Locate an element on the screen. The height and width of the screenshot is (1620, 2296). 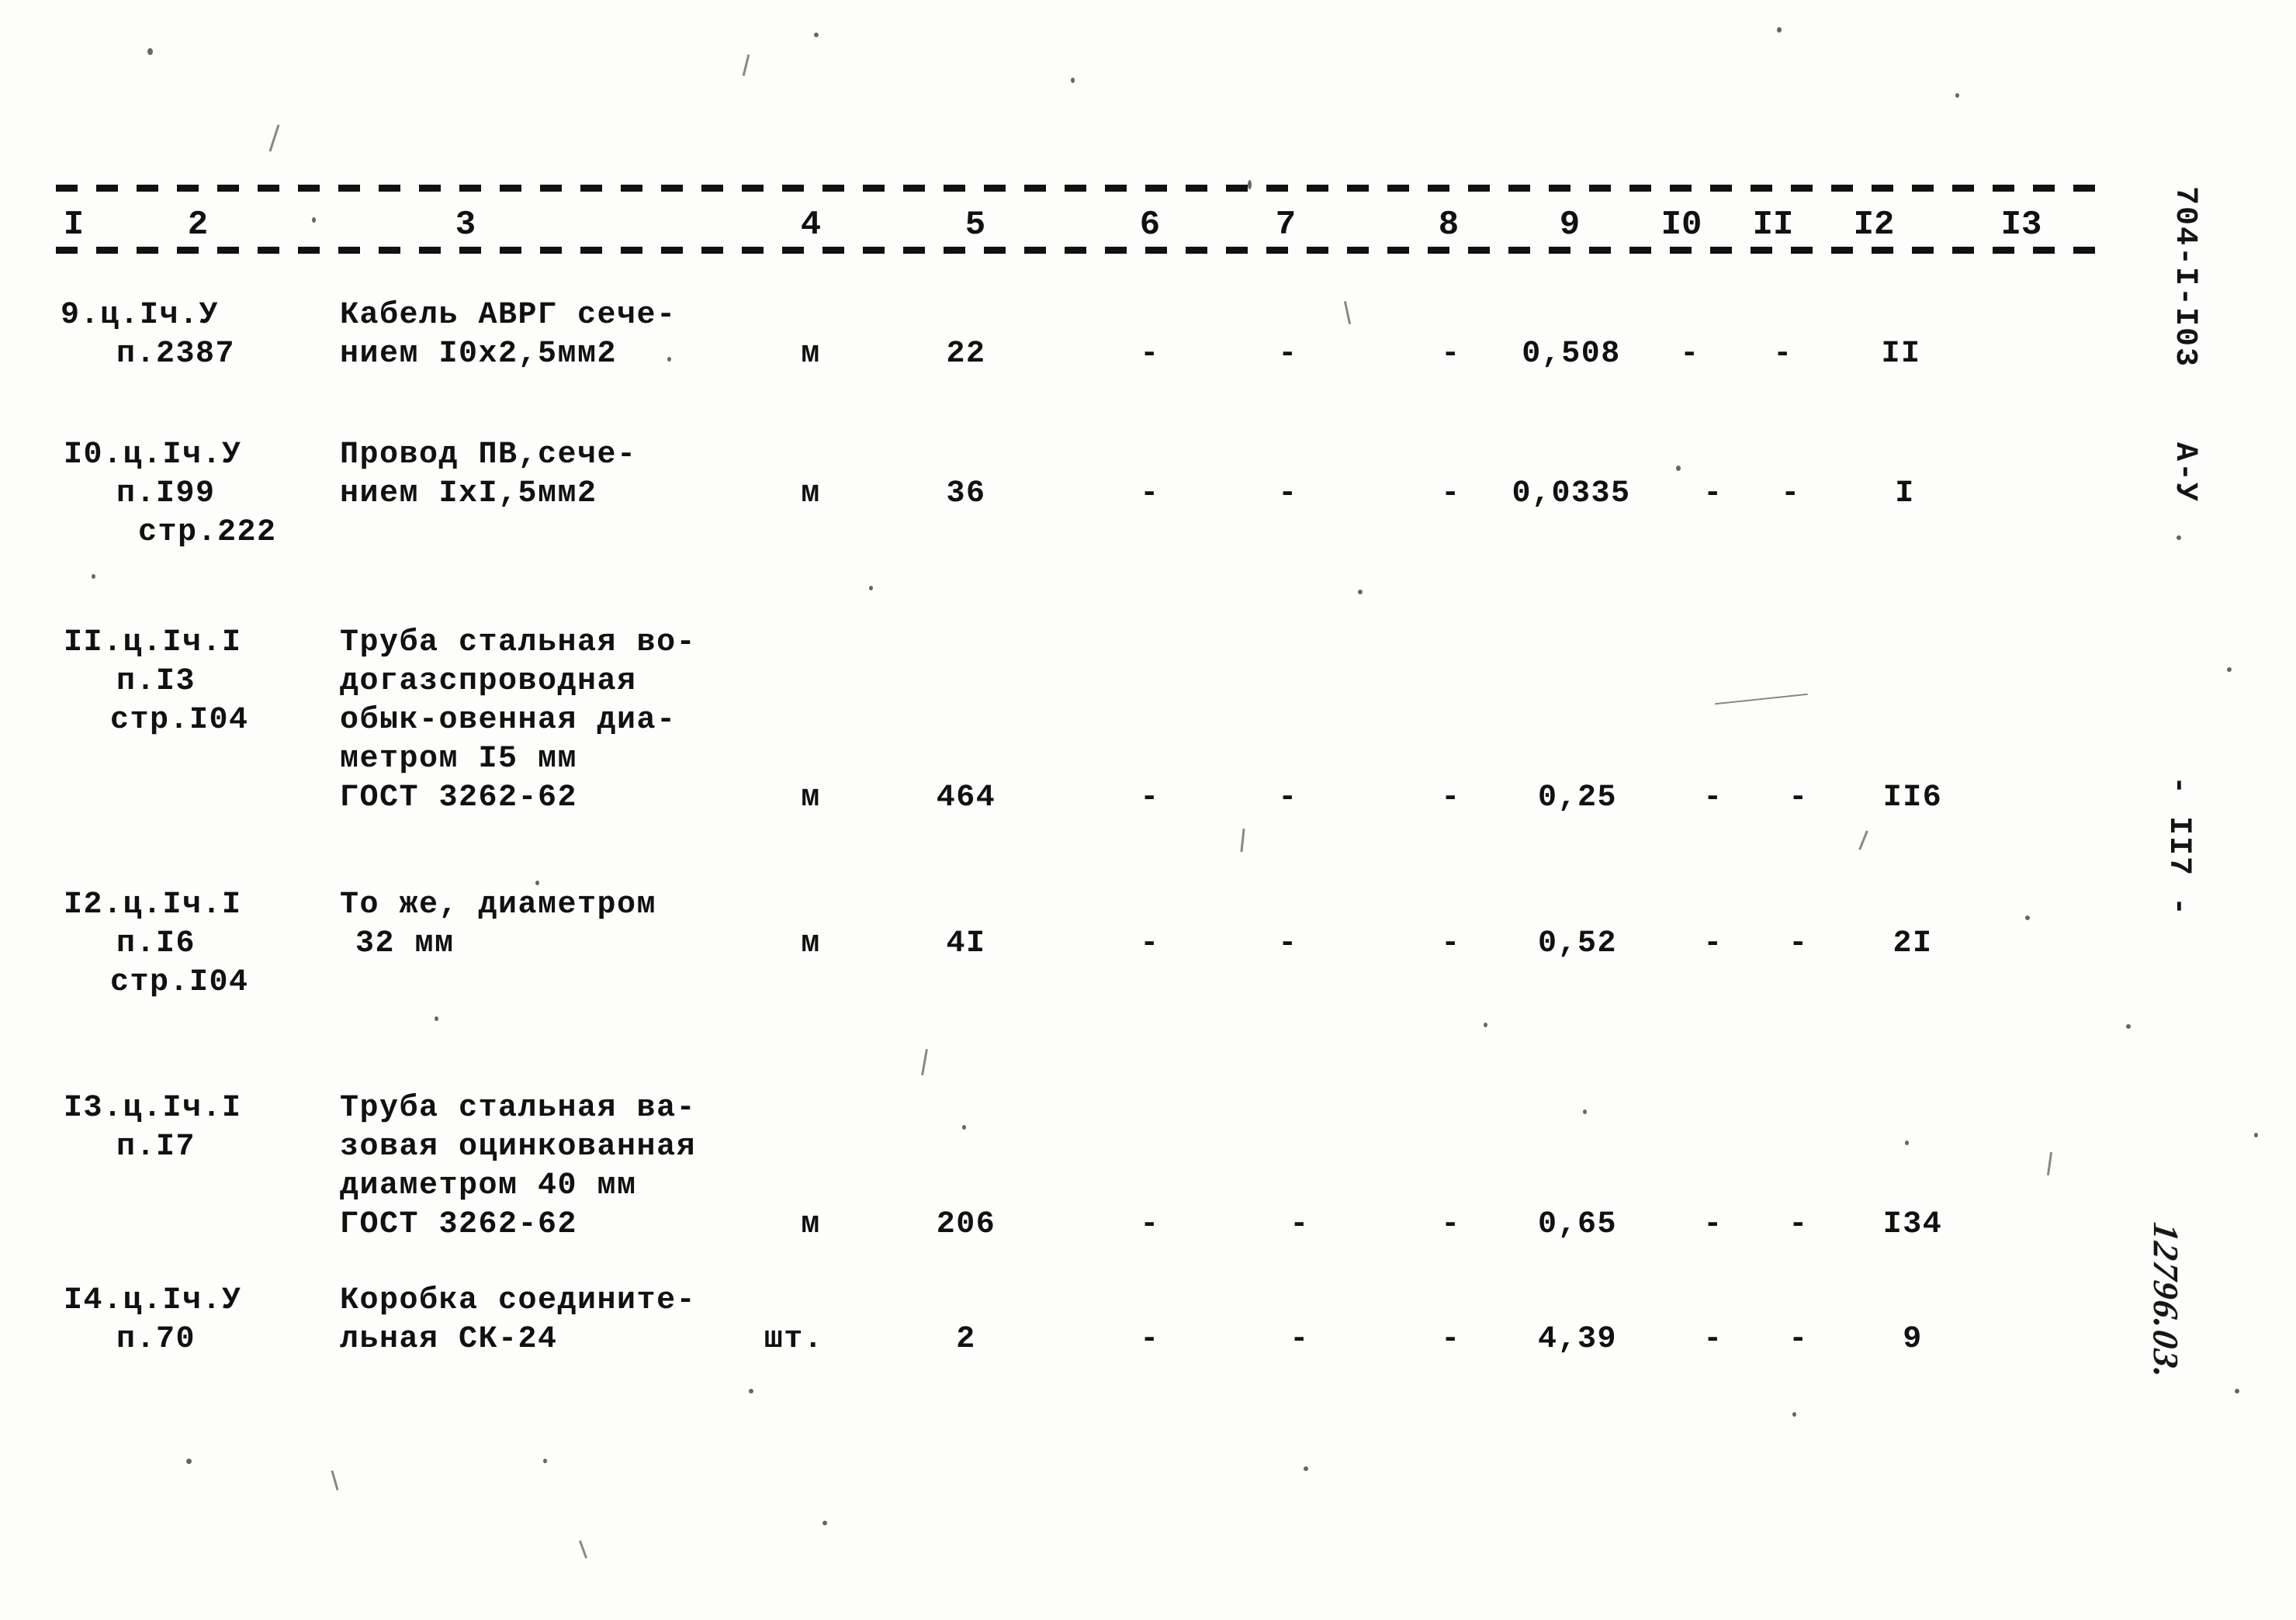
row-value-5: 4I is located at coordinates (966, 944).